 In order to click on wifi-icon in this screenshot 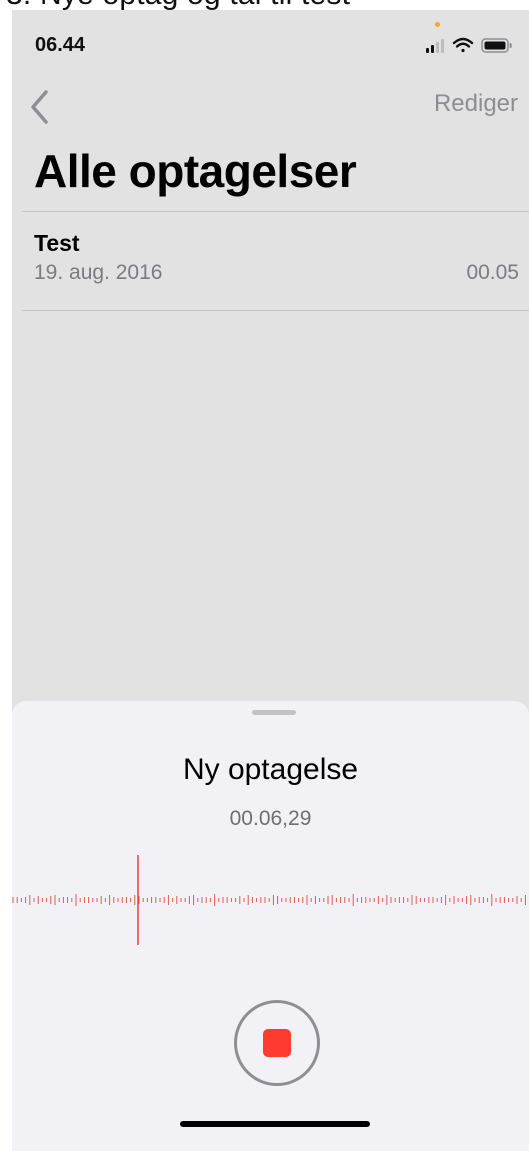, I will do `click(463, 45)`.